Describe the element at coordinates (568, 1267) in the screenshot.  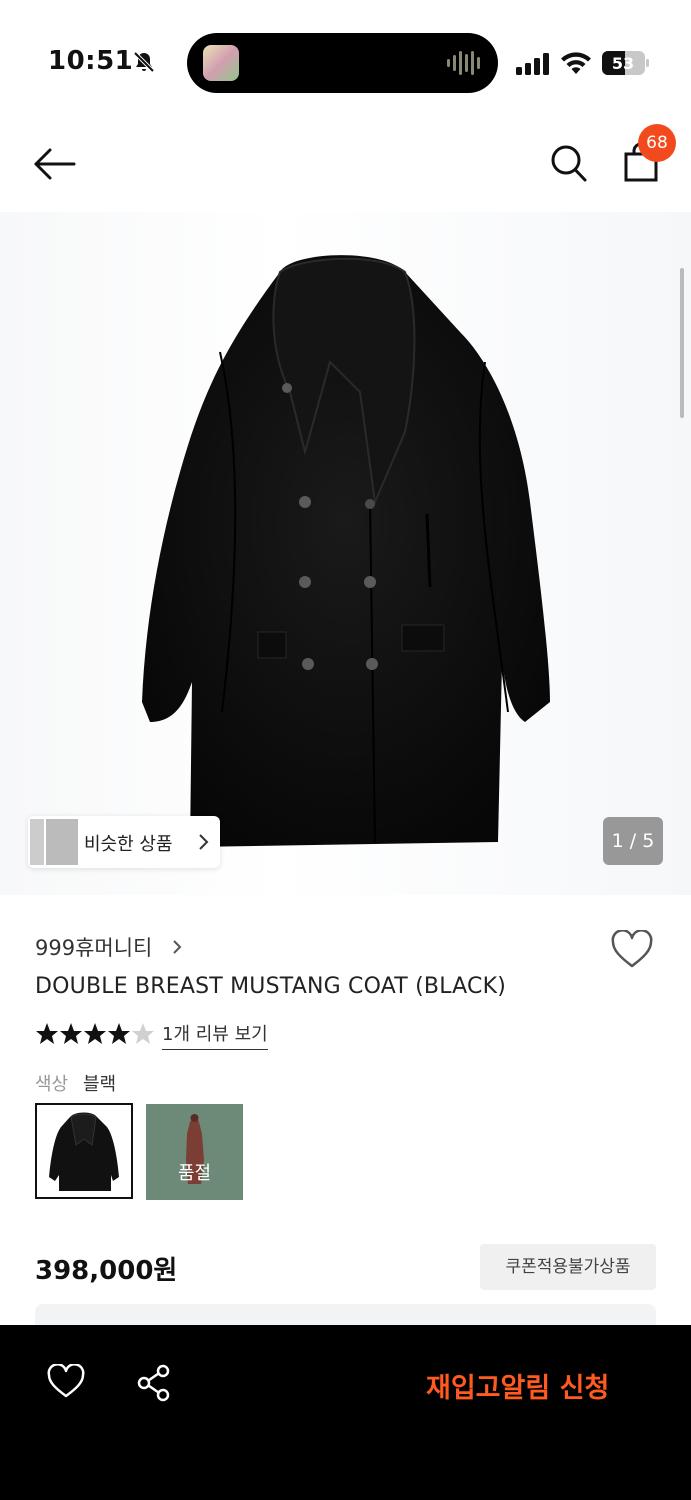
I see `coupon-unavailable-badge: 쿠폰적용불가상품` at that location.